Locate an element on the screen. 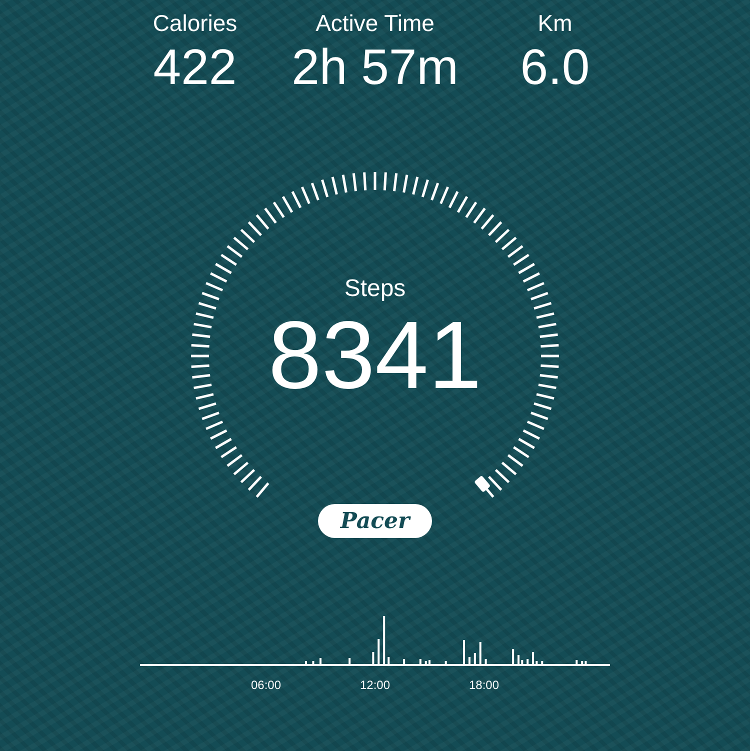 This screenshot has width=750, height=751. stat-label: Active Time is located at coordinates (375, 23).